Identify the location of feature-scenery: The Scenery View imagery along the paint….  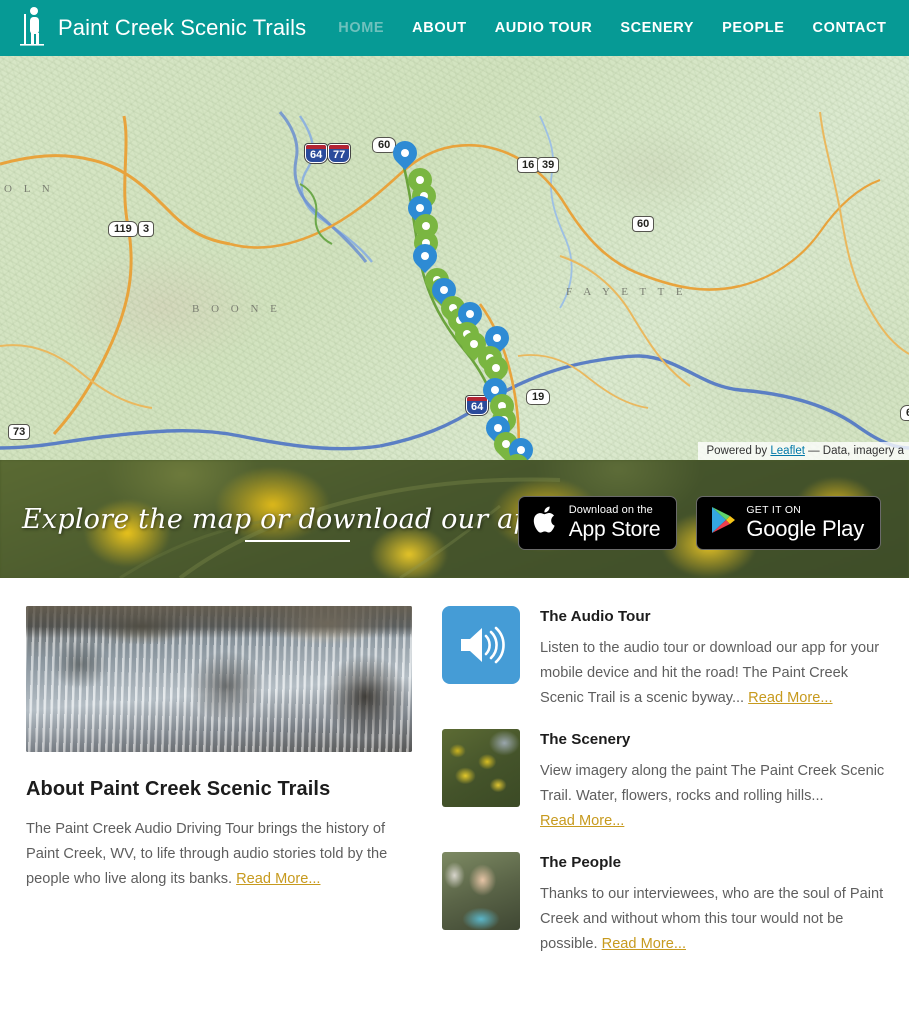
(664, 781).